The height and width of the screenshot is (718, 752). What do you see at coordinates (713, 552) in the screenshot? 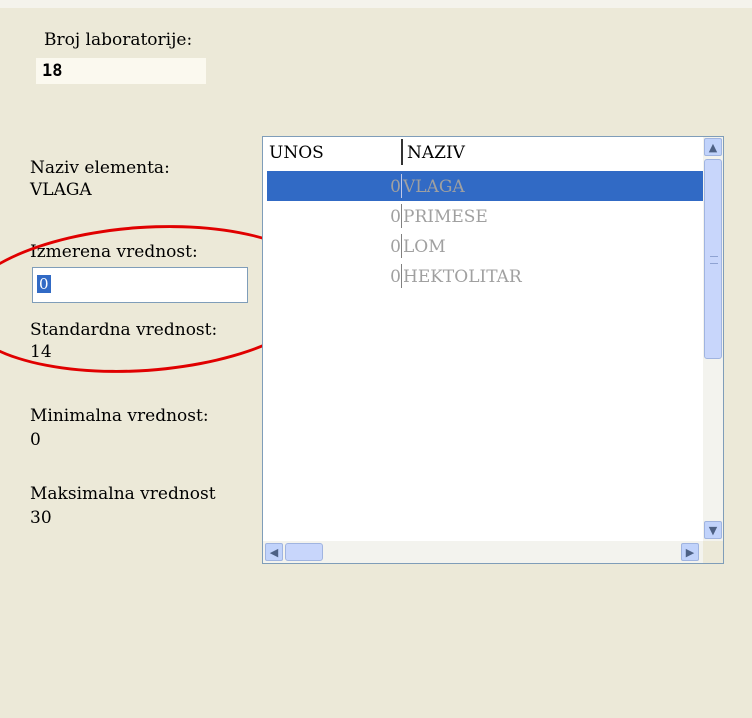
I see `scroll-corner` at bounding box center [713, 552].